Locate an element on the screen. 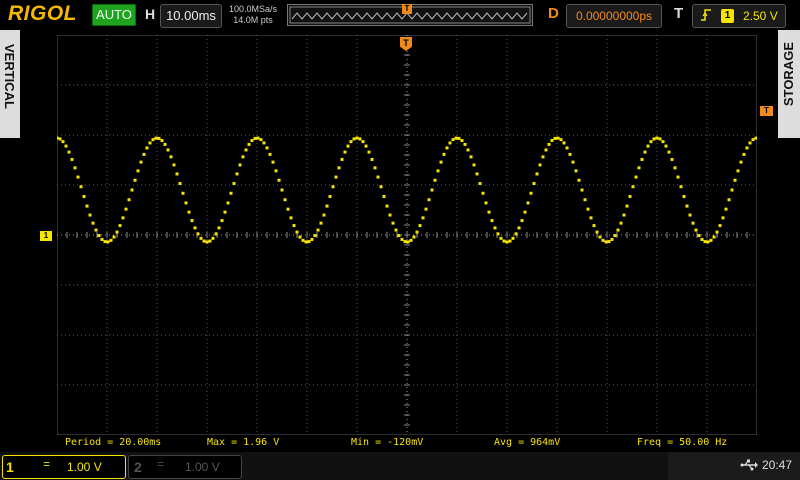  vertical-tab-label: VERTICAL is located at coordinates (9, 76).